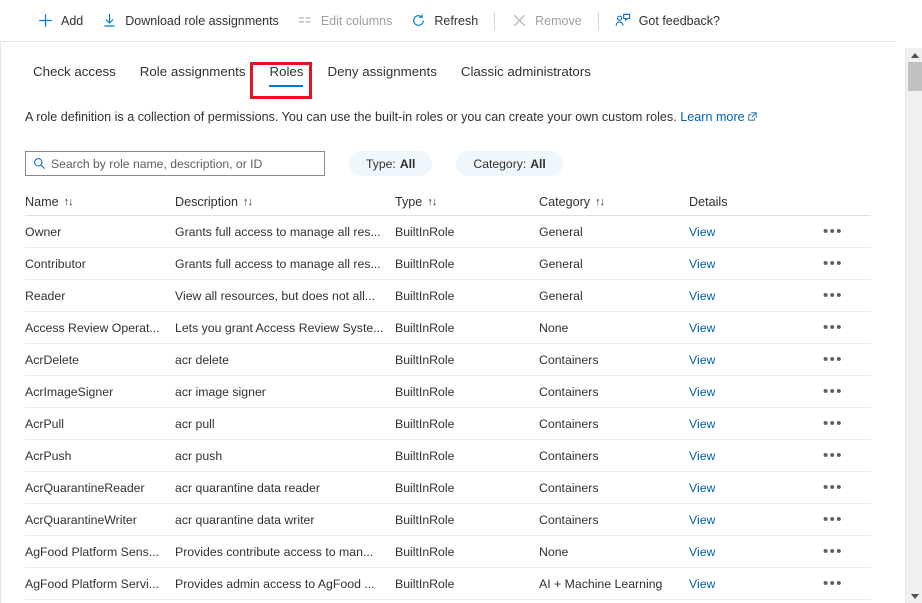  I want to click on tab-roles-label: Roles, so click(286, 71).